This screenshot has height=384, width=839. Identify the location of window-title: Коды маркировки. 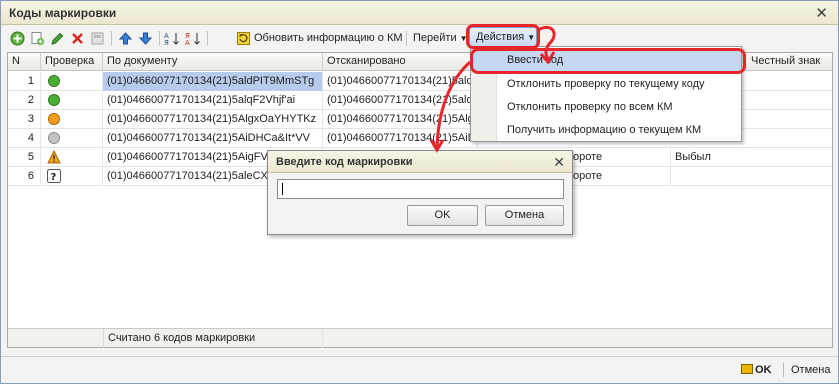
(63, 13).